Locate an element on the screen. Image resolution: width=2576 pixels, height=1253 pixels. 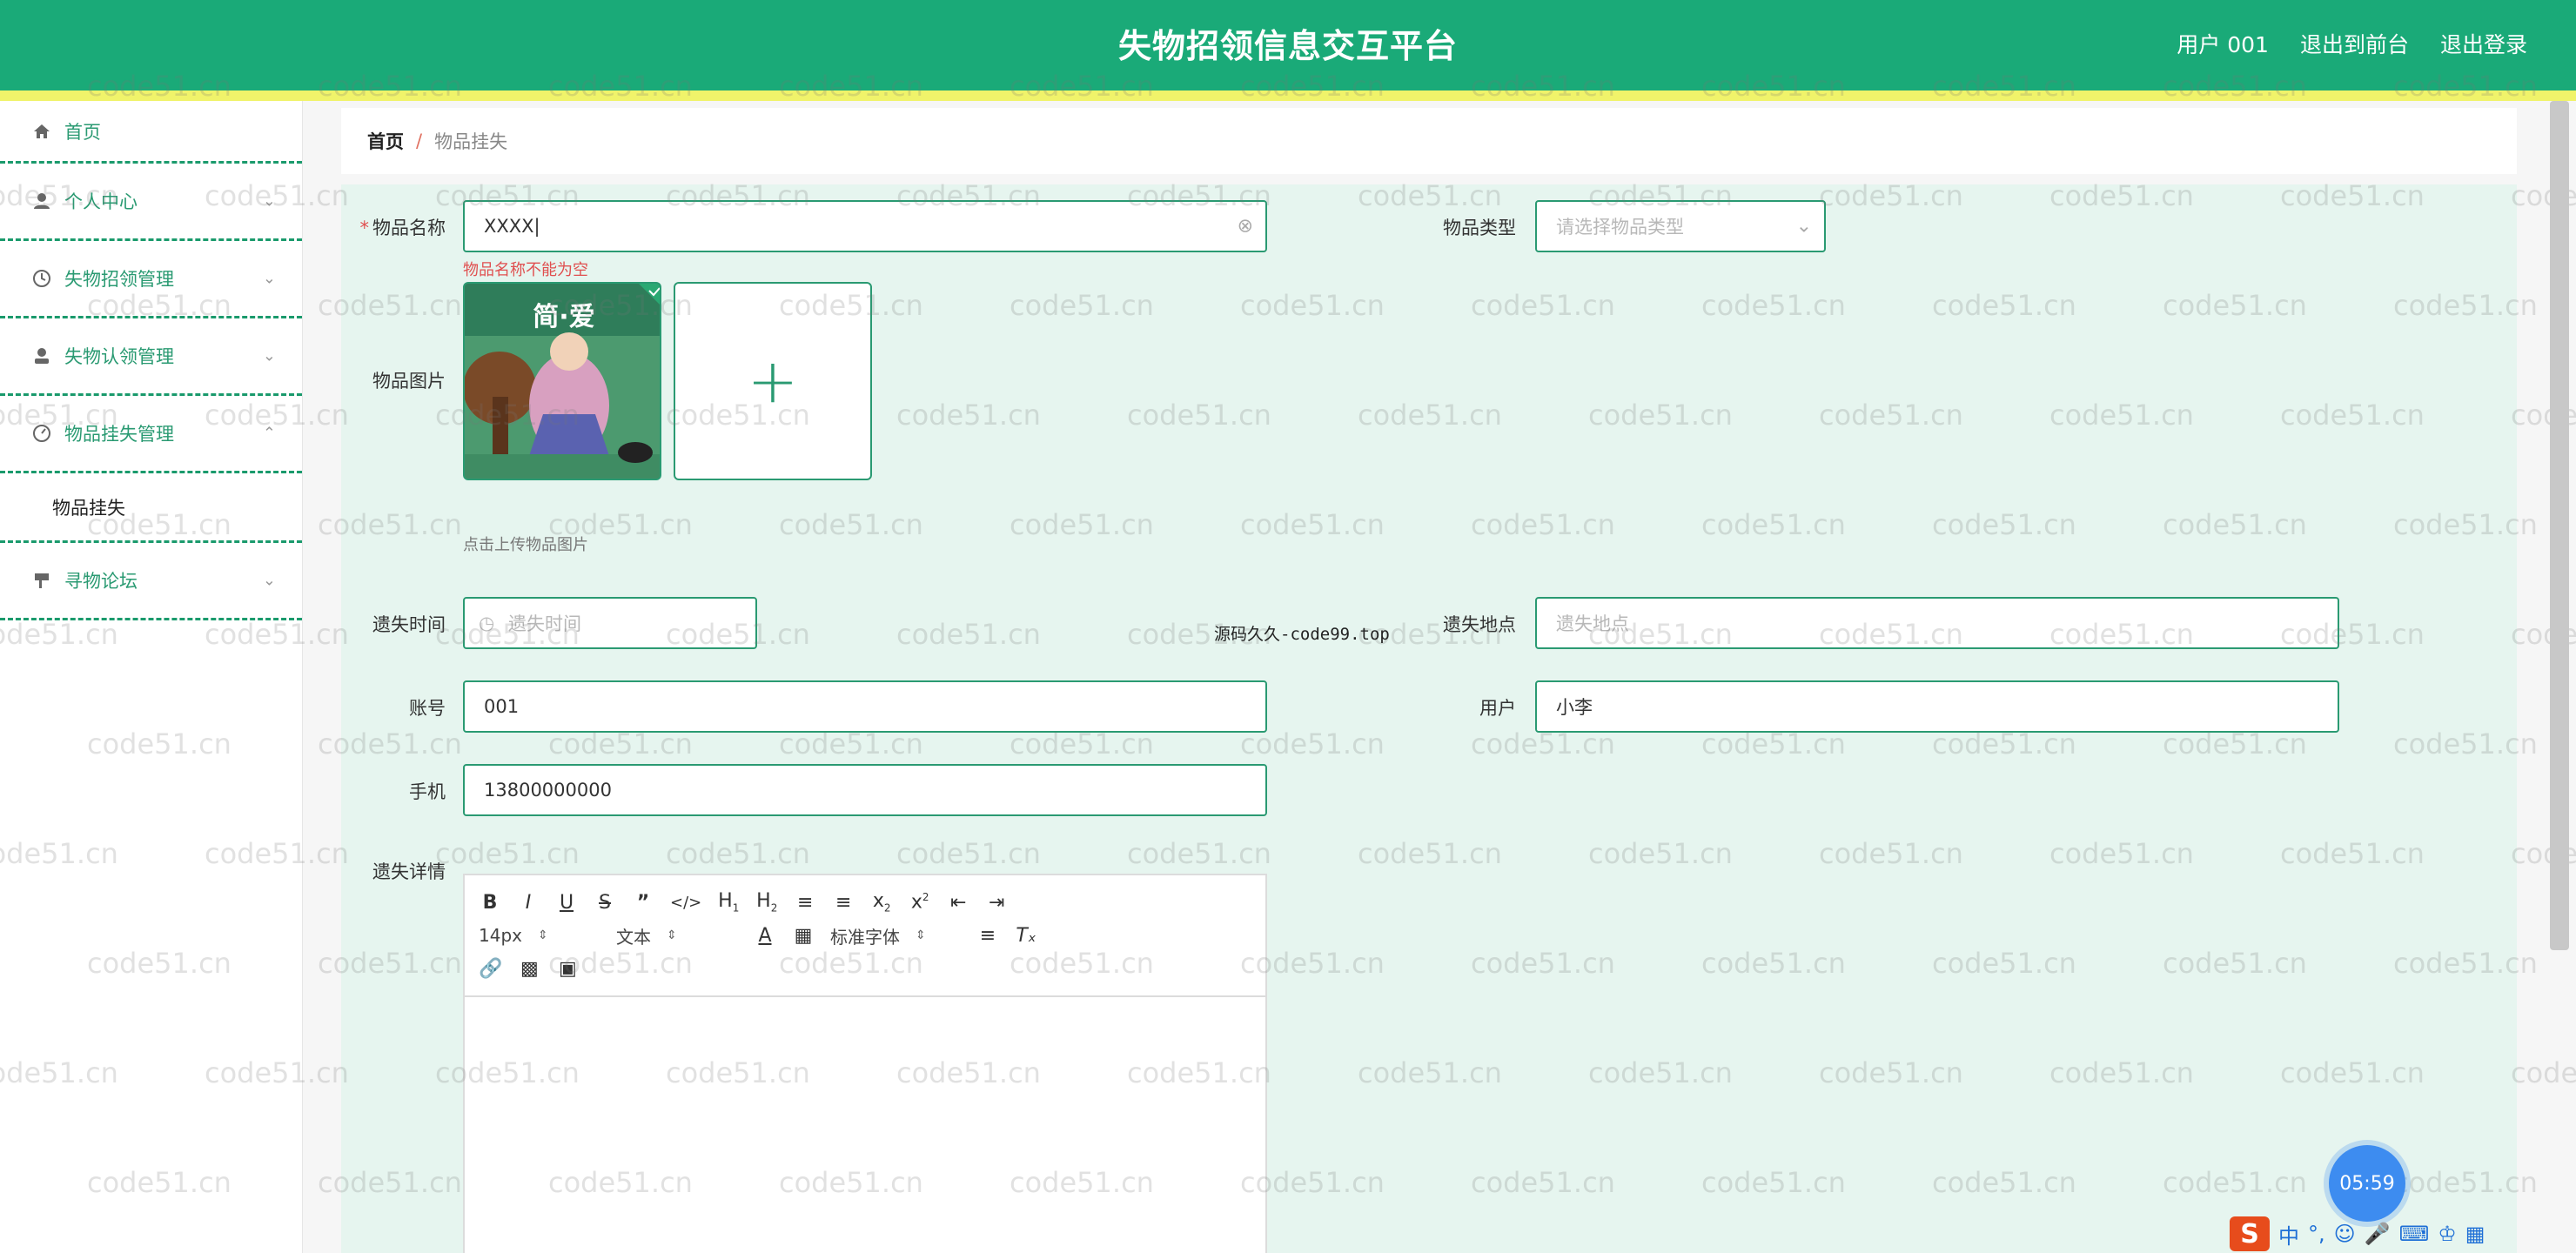
home-icon is located at coordinates (42, 131).